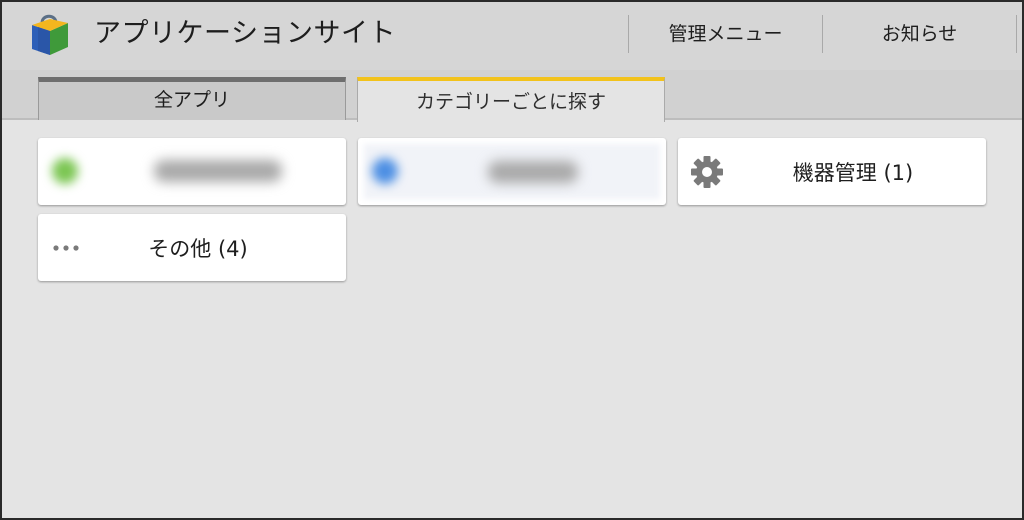 This screenshot has width=1024, height=520. I want to click on category-card-device-management: 機器管理 (1), so click(832, 171).